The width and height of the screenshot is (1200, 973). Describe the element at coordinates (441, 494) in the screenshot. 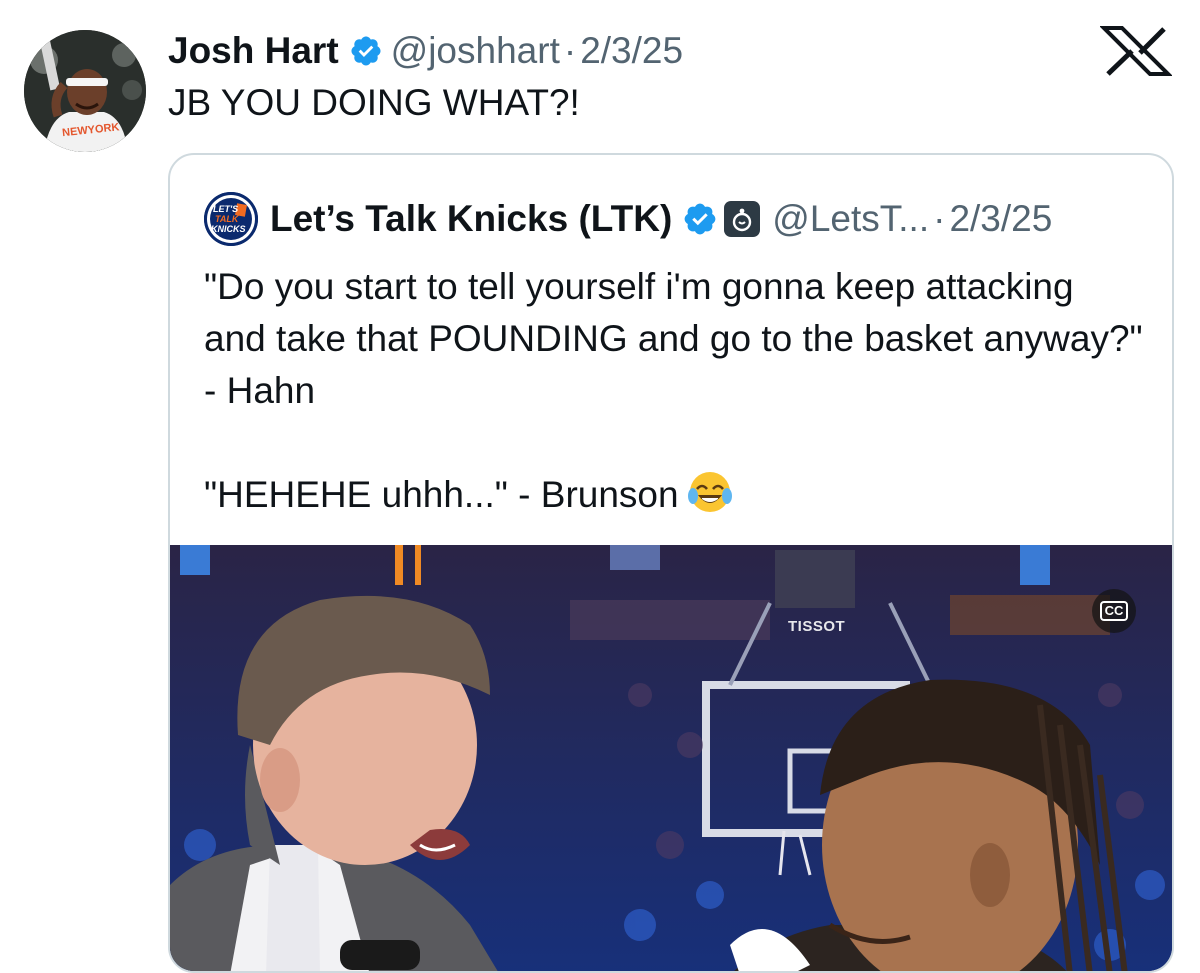

I see `quote-paragraph-2-text: "HEHEHE uhhh..." - Brunson` at that location.